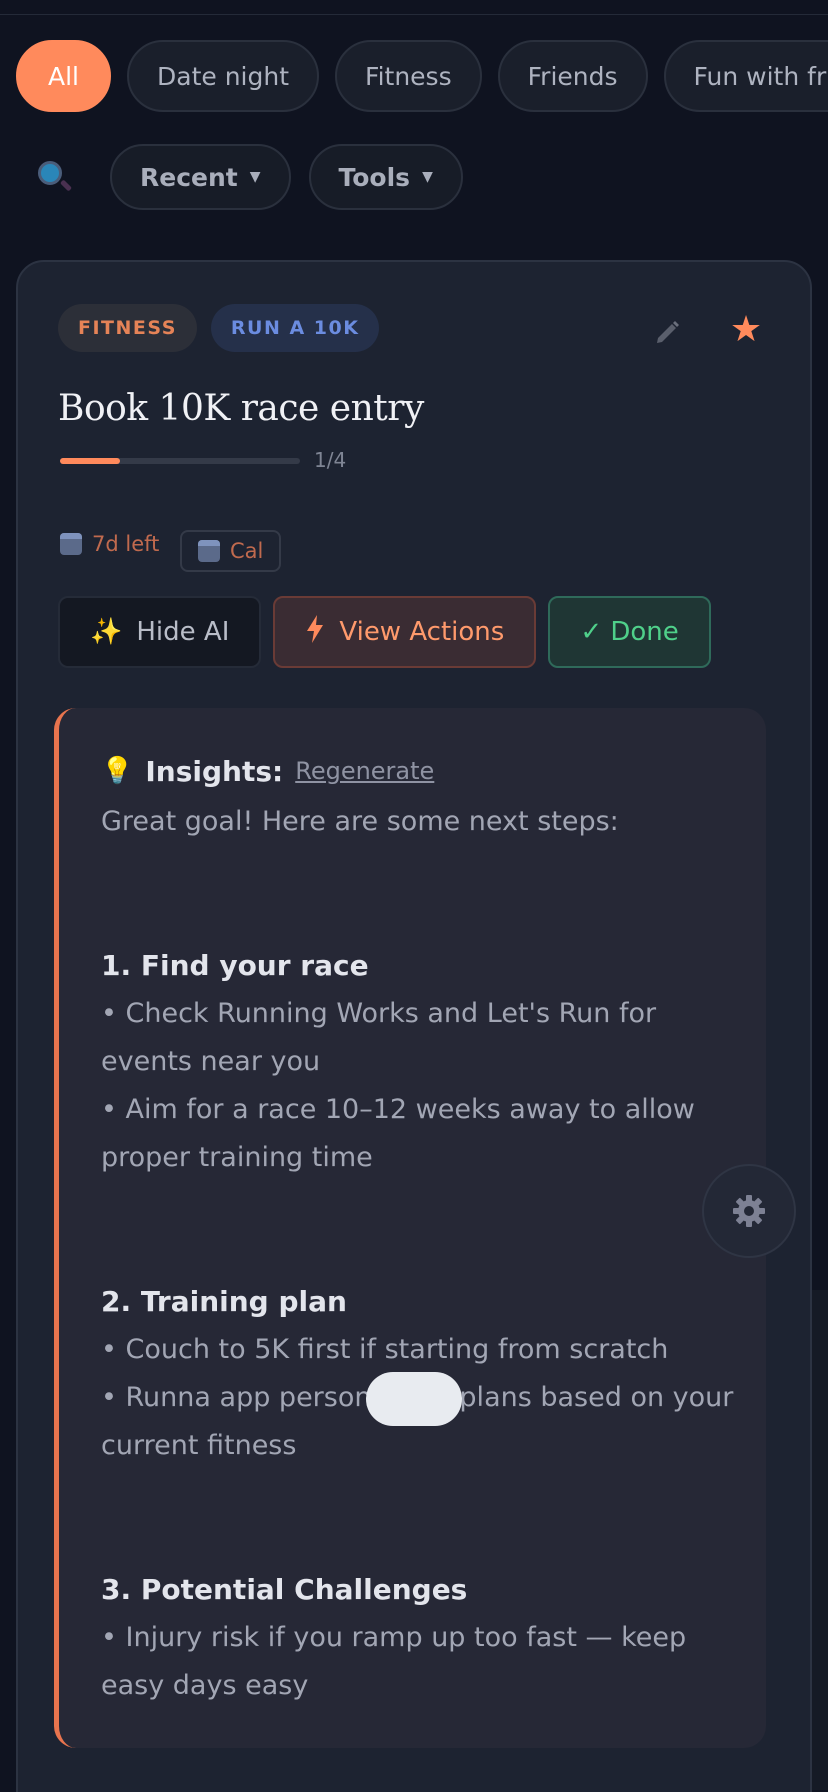 This screenshot has width=828, height=1792. I want to click on card-tags: FITNESS RUN A 10K, so click(219, 328).